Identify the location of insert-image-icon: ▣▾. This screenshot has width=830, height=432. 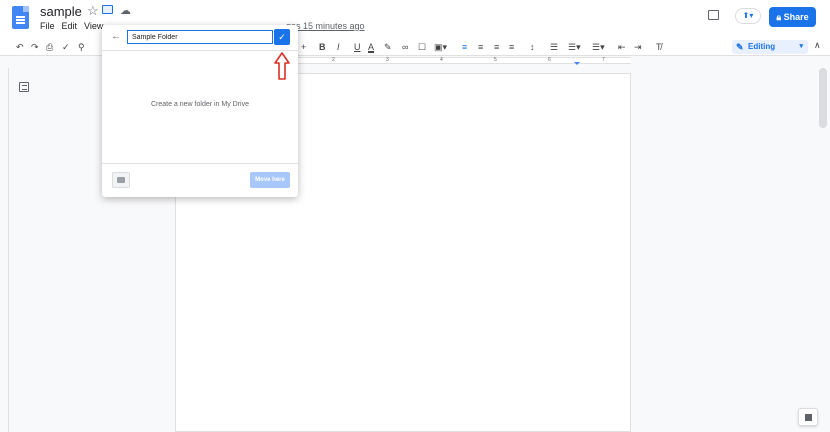
(440, 47).